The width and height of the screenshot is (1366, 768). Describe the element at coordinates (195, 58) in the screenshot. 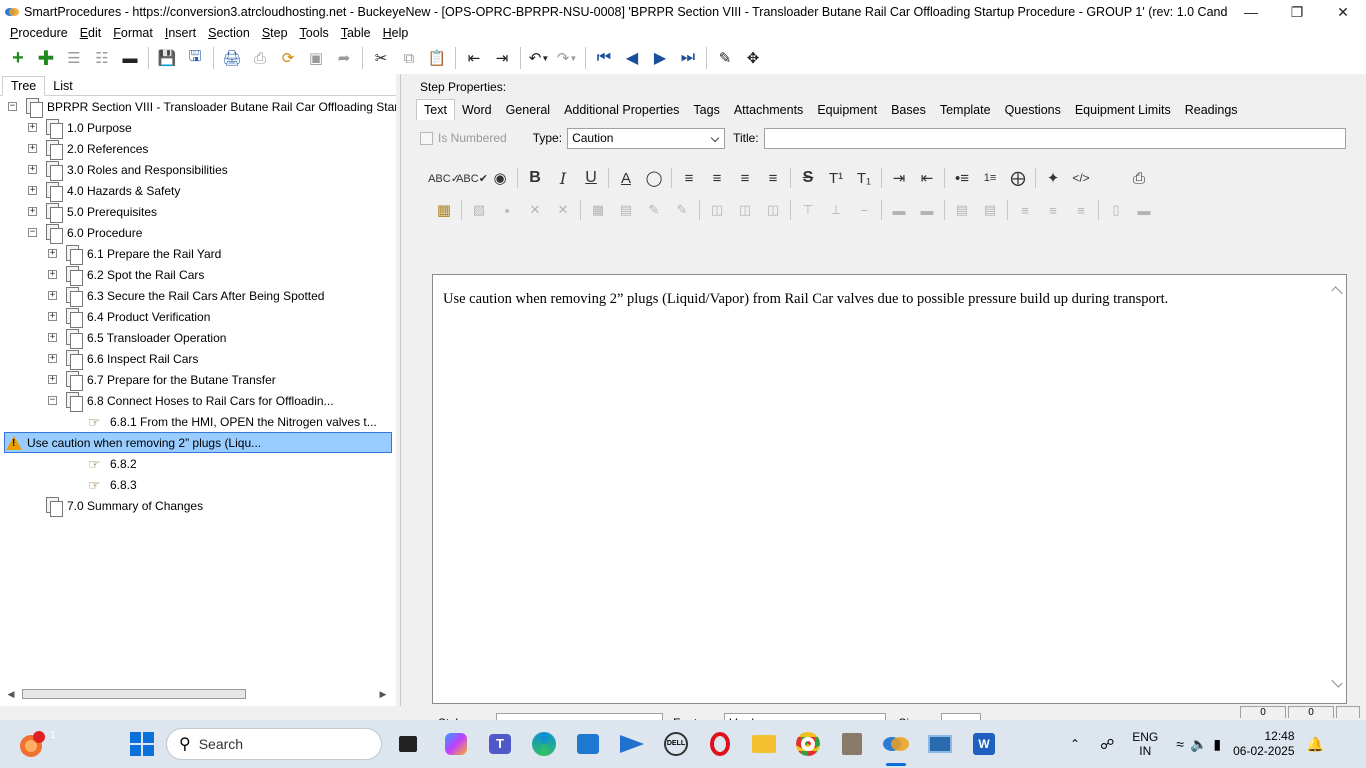

I see `save-icon: 🖫` at that location.